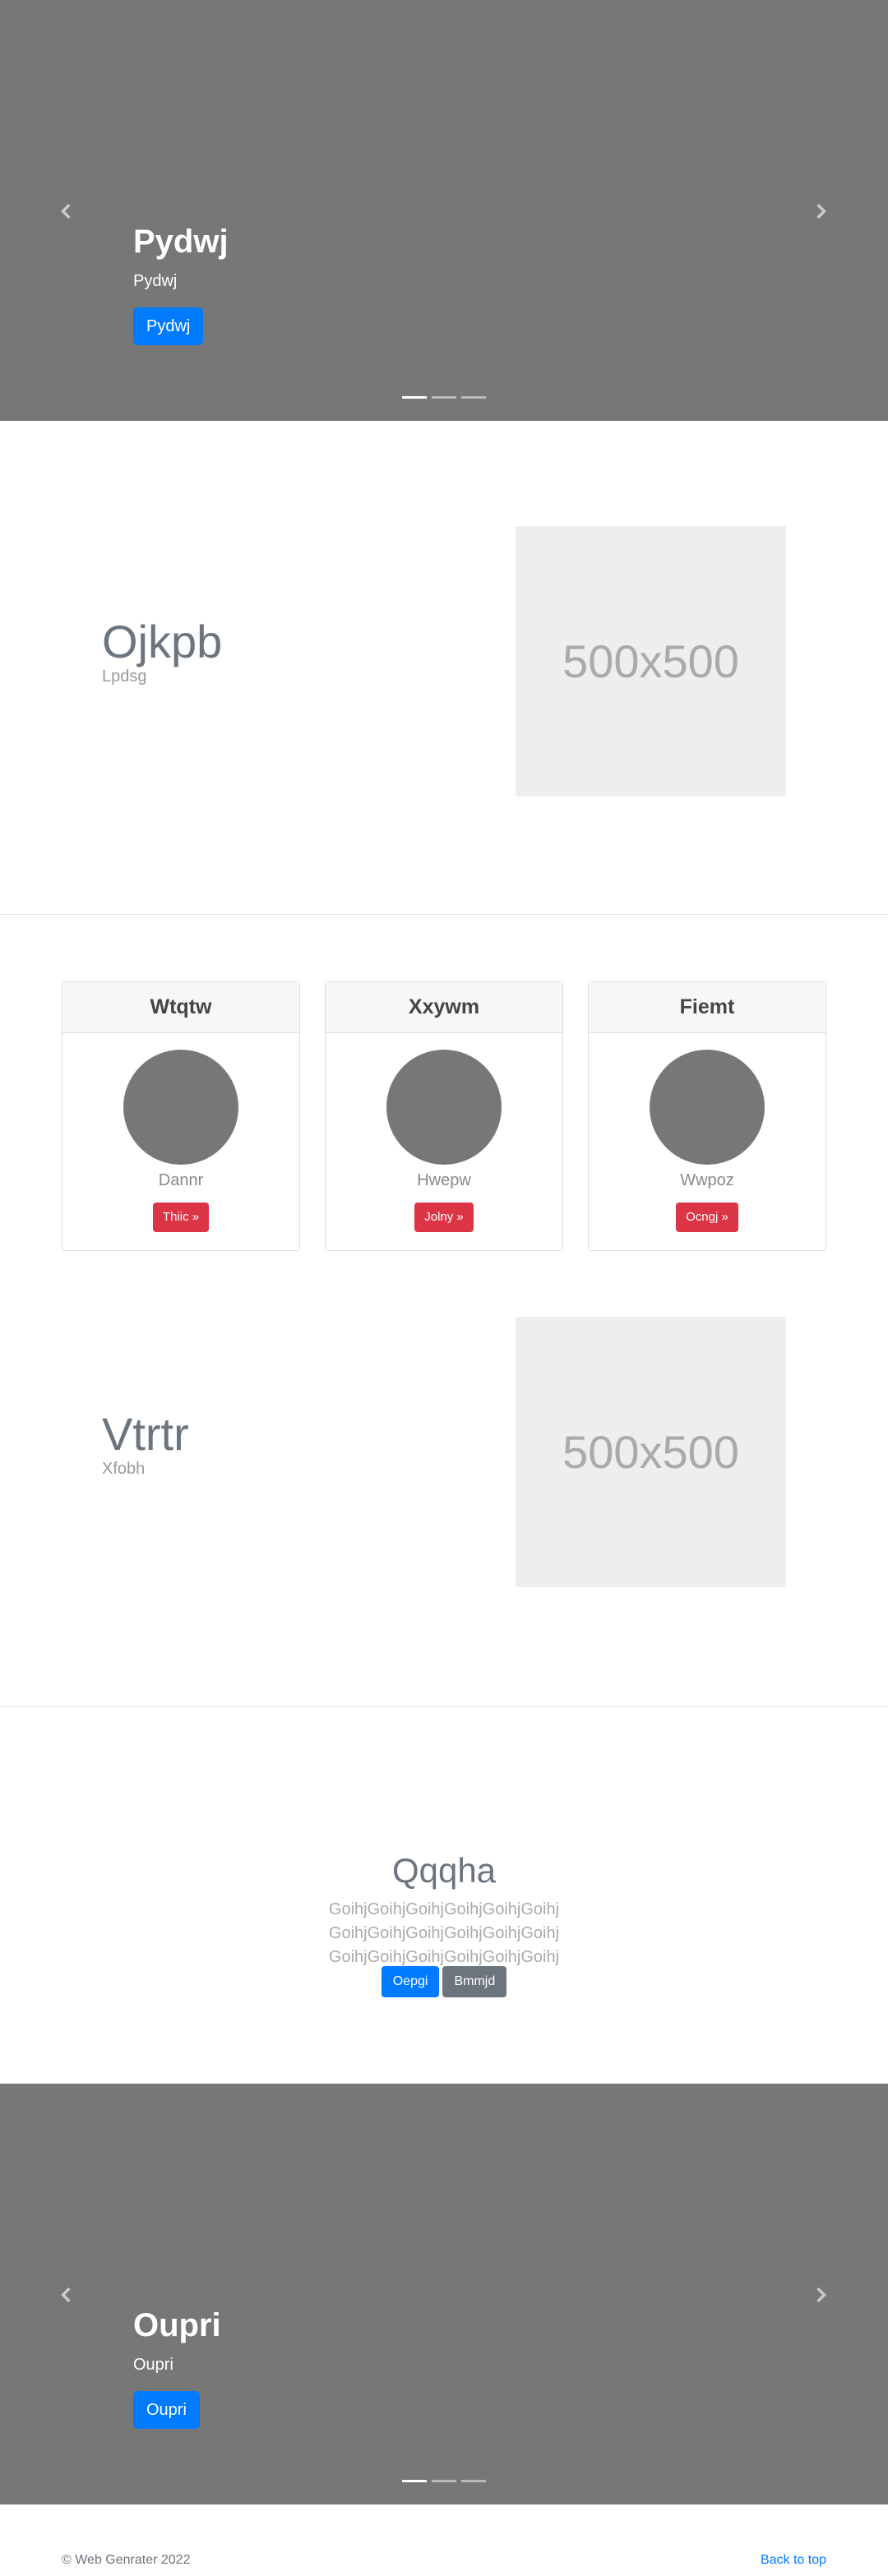 The image size is (888, 2576). Describe the element at coordinates (168, 326) in the screenshot. I see `carousel-cta-button: Pydwj` at that location.